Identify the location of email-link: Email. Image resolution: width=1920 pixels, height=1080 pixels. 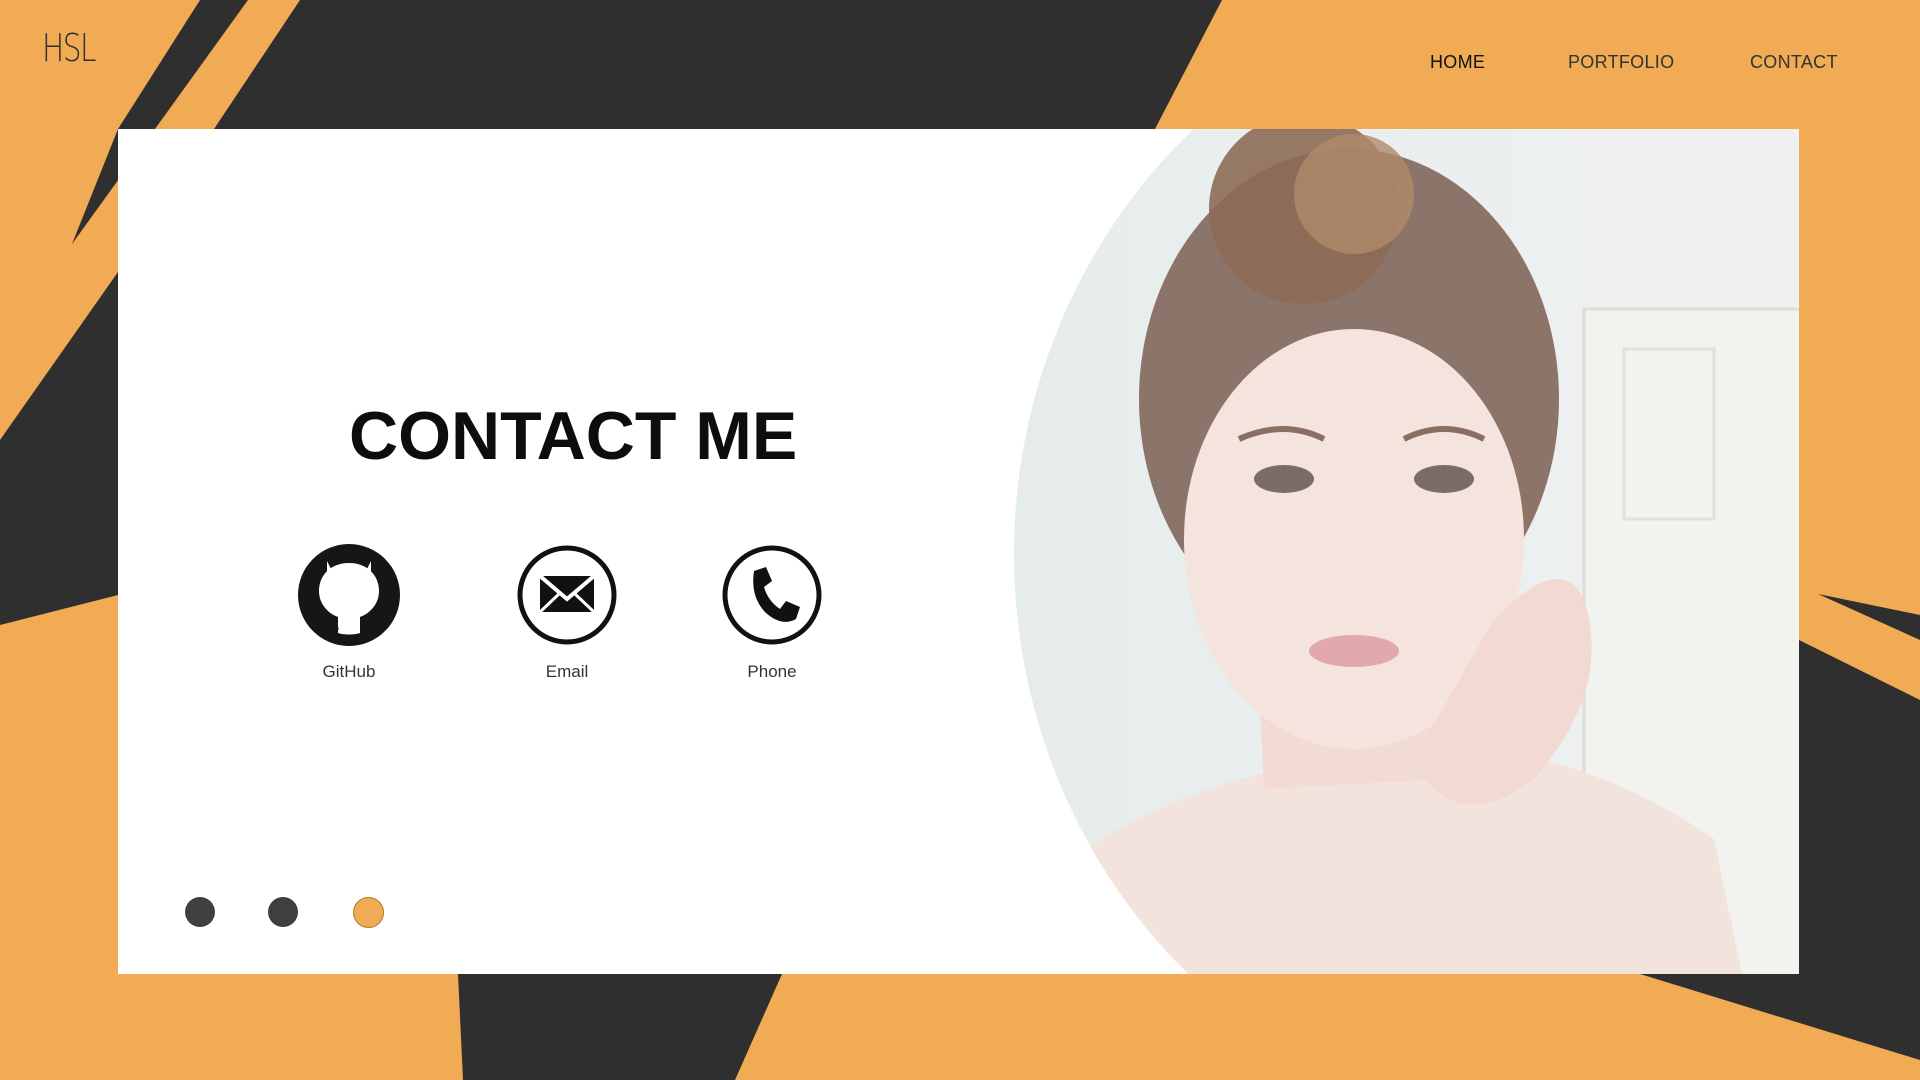
(567, 612).